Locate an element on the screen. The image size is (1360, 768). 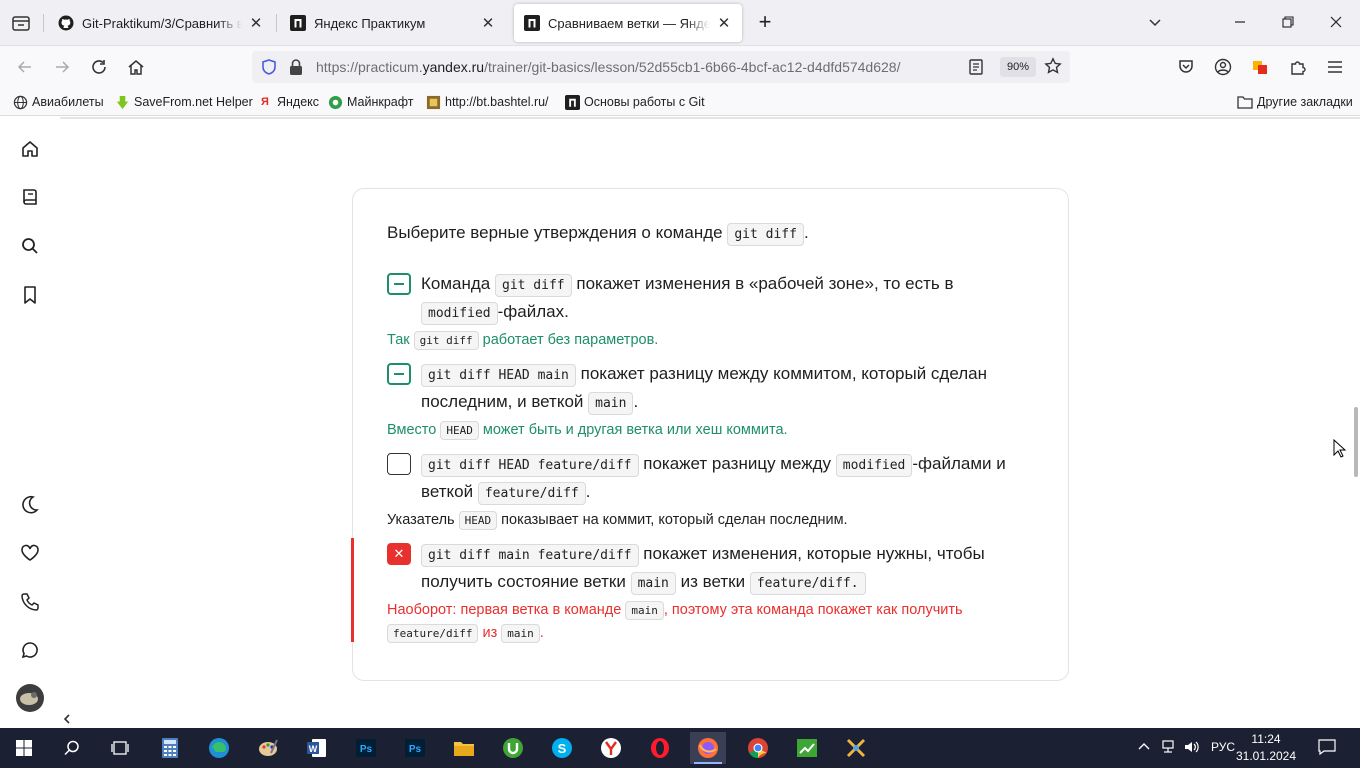
scroll-left-chevron-icon is located at coordinates (67, 719).